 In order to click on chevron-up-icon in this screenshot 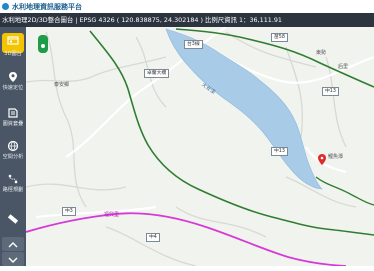, I will do `click(13, 245)`.